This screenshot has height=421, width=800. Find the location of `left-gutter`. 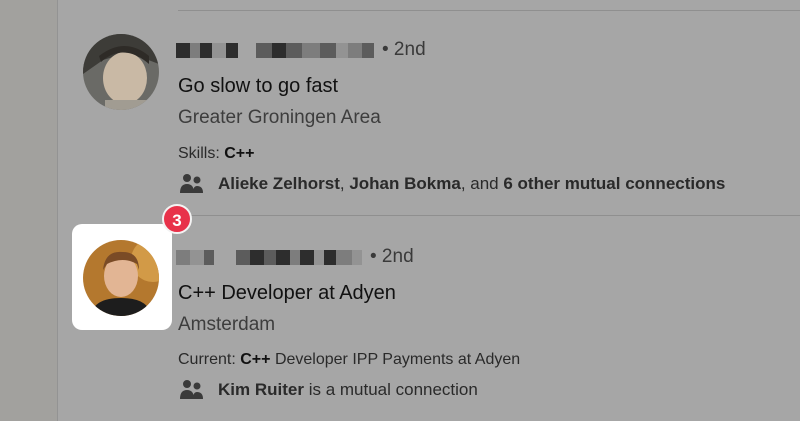

left-gutter is located at coordinates (29, 210).